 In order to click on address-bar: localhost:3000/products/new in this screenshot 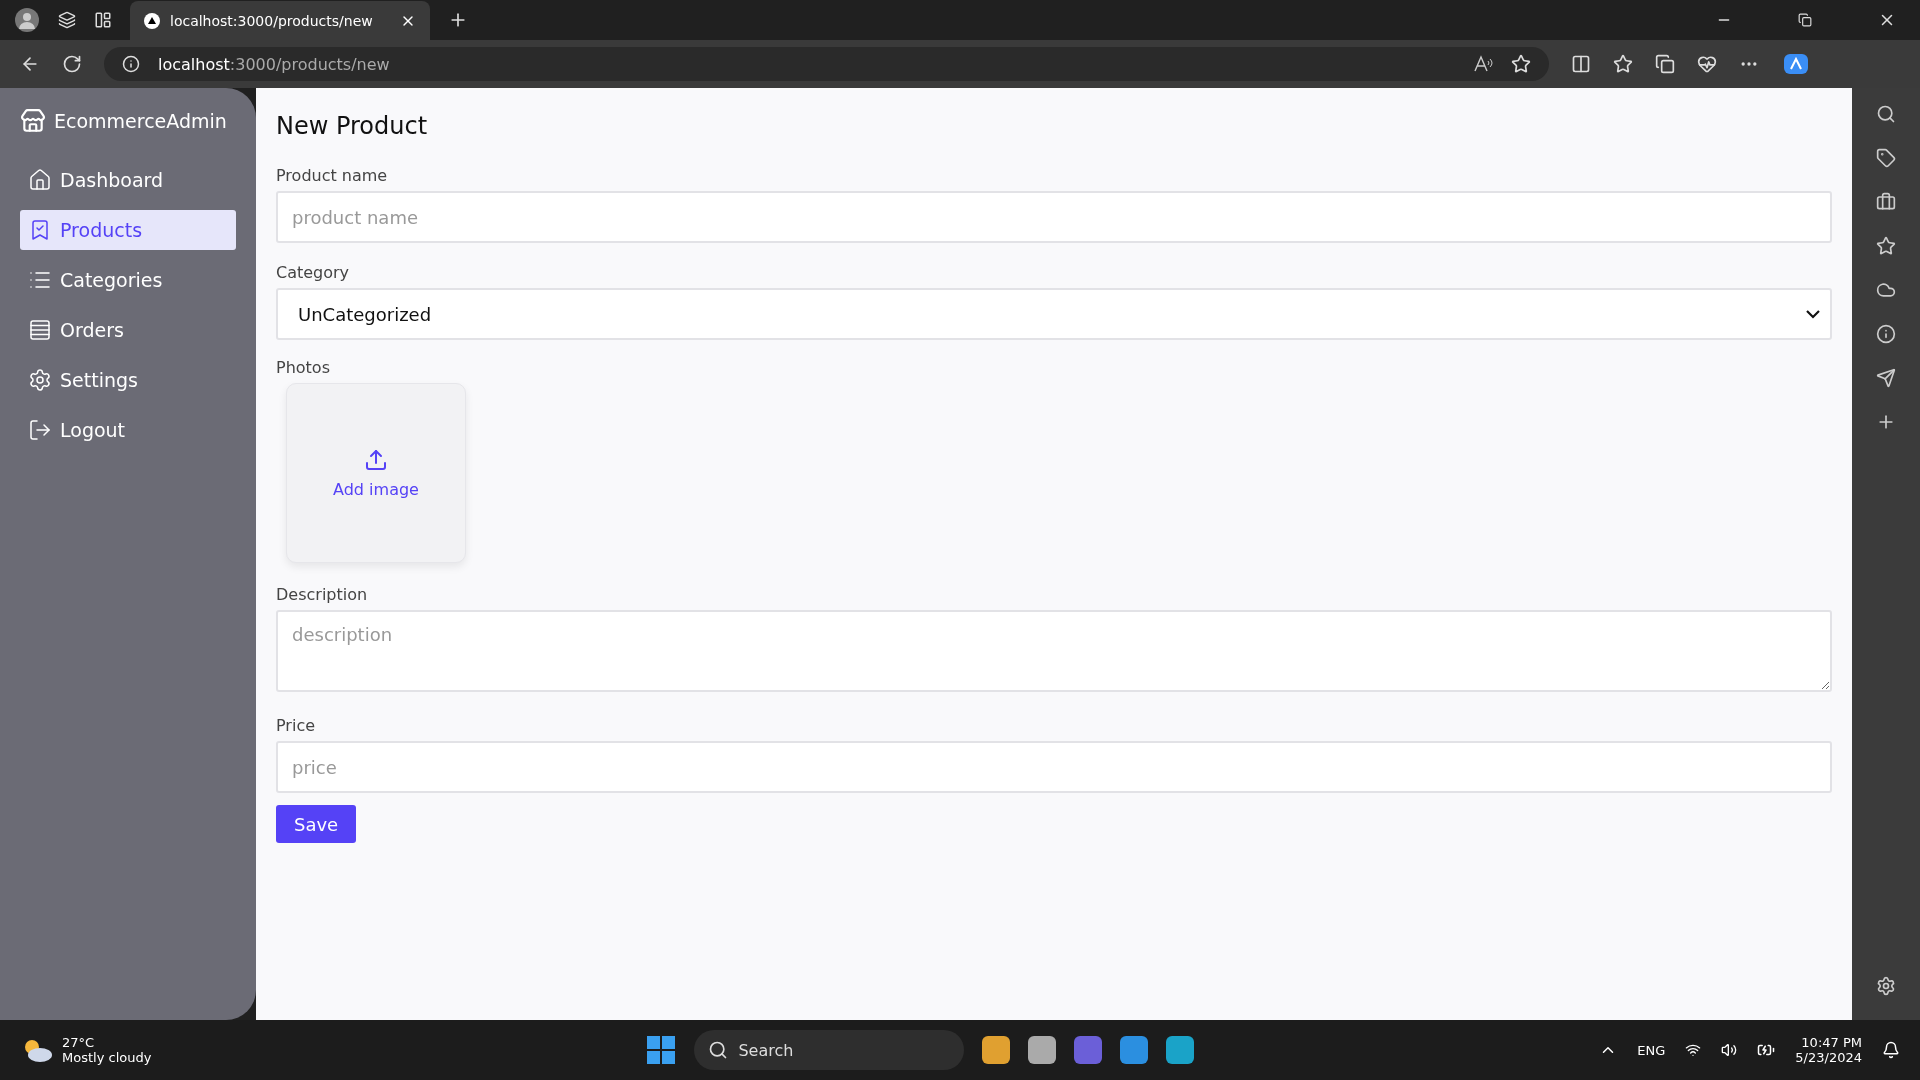, I will do `click(826, 64)`.